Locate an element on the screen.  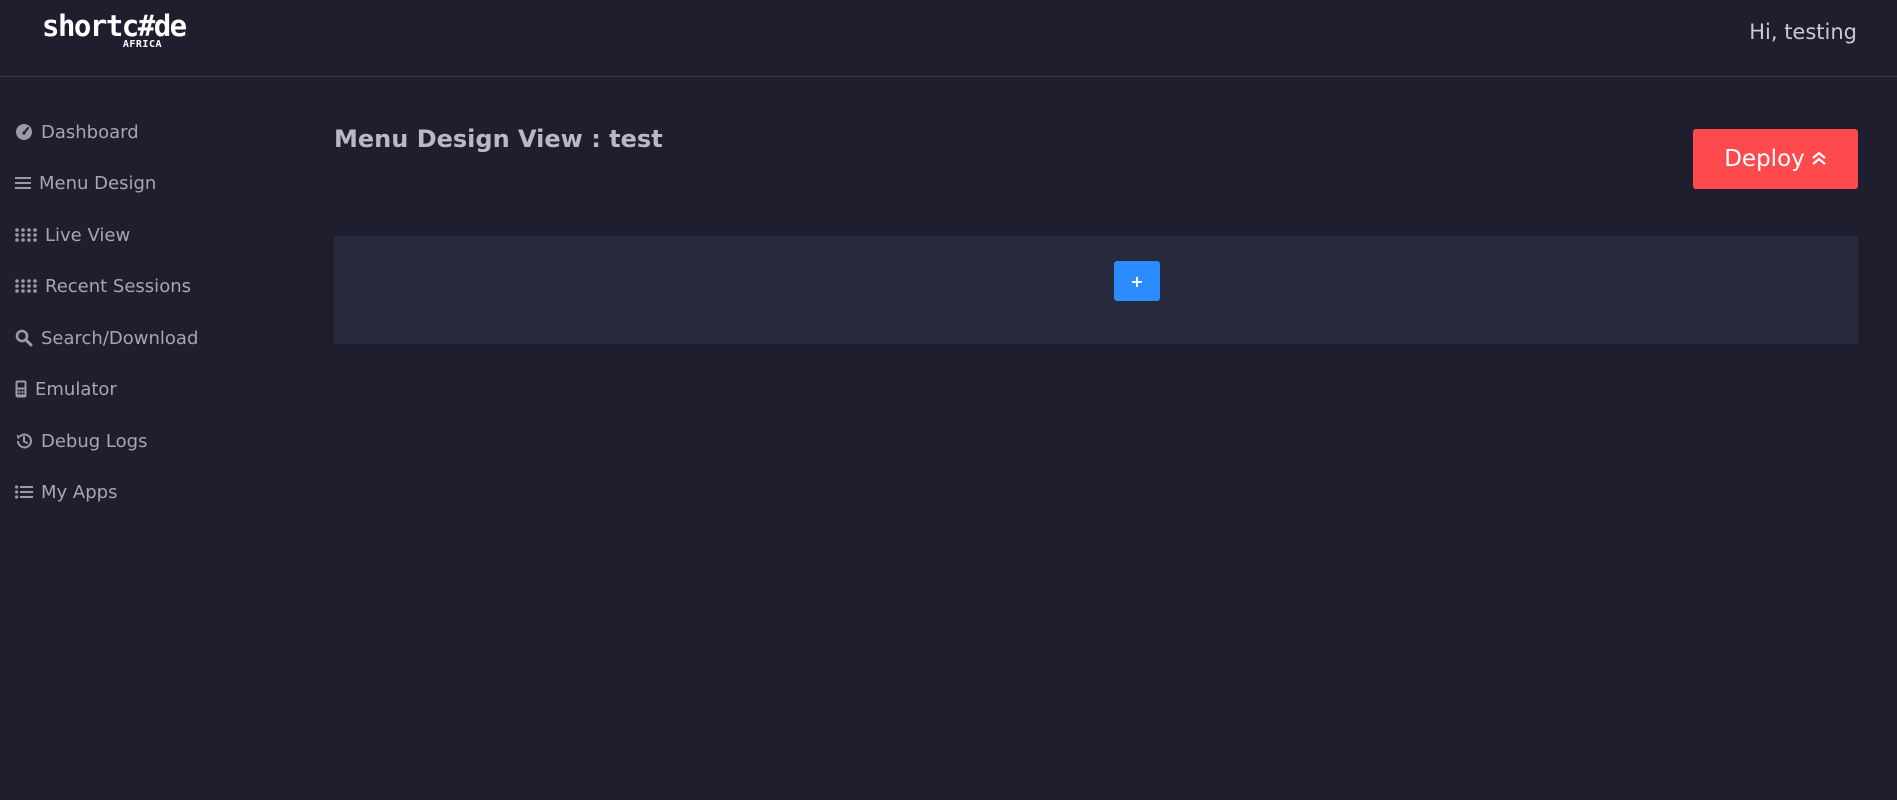
gauge-icon is located at coordinates (24, 132).